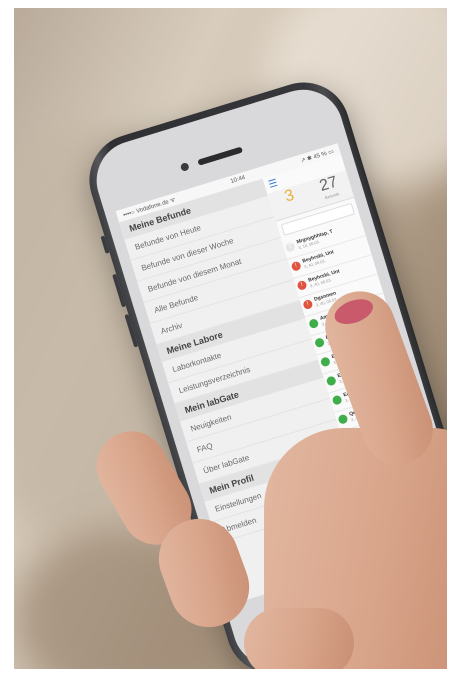 Image resolution: width=453 pixels, height=675 pixels. I want to click on finger, so click(299, 638).